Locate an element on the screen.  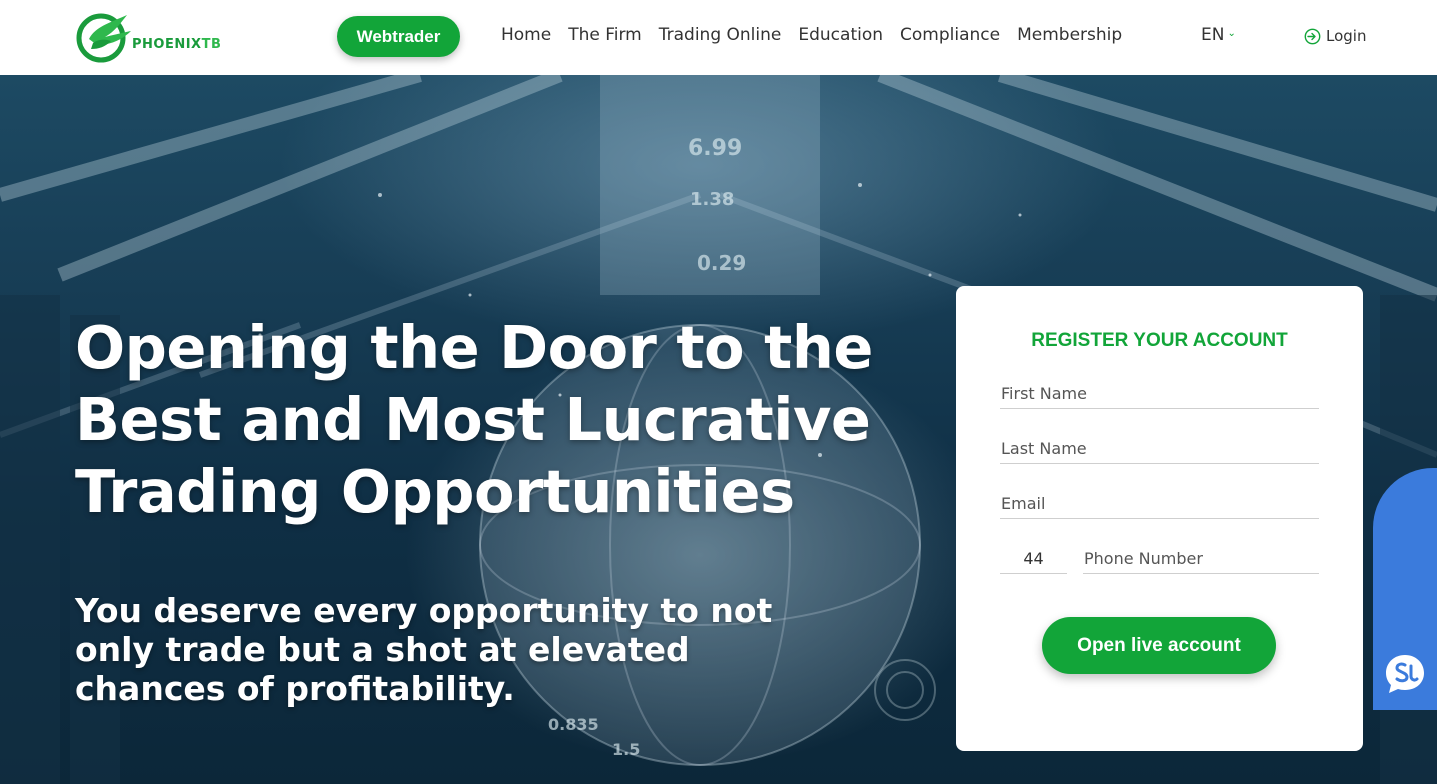
chevron-down-icon: ⌄ is located at coordinates (1231, 33).